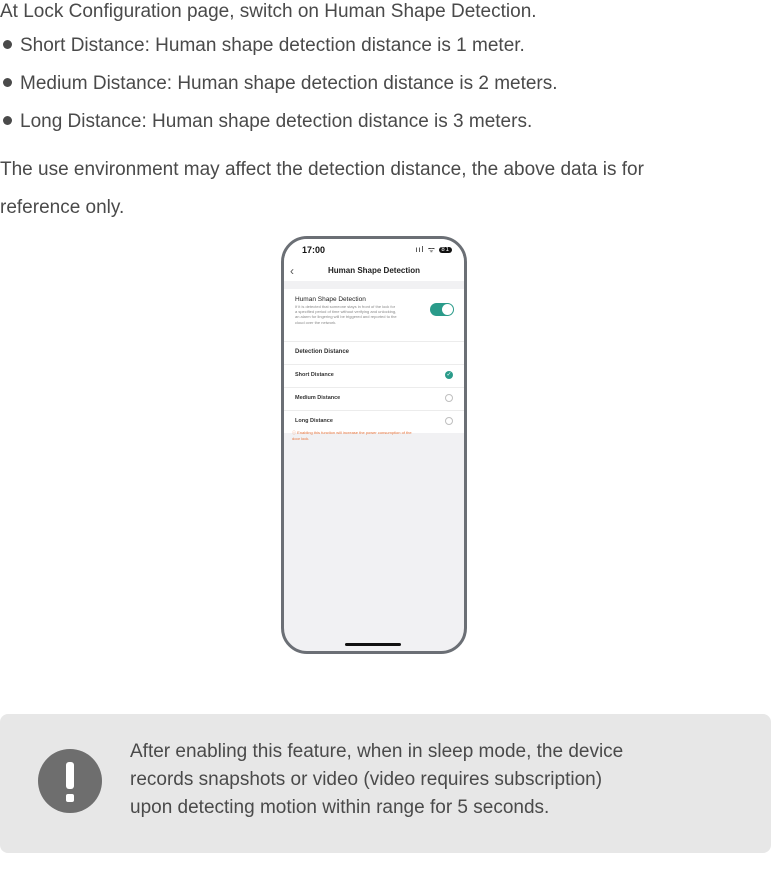  What do you see at coordinates (374, 250) in the screenshot?
I see `status-bar: 17:00 ııl ᯤ 81` at bounding box center [374, 250].